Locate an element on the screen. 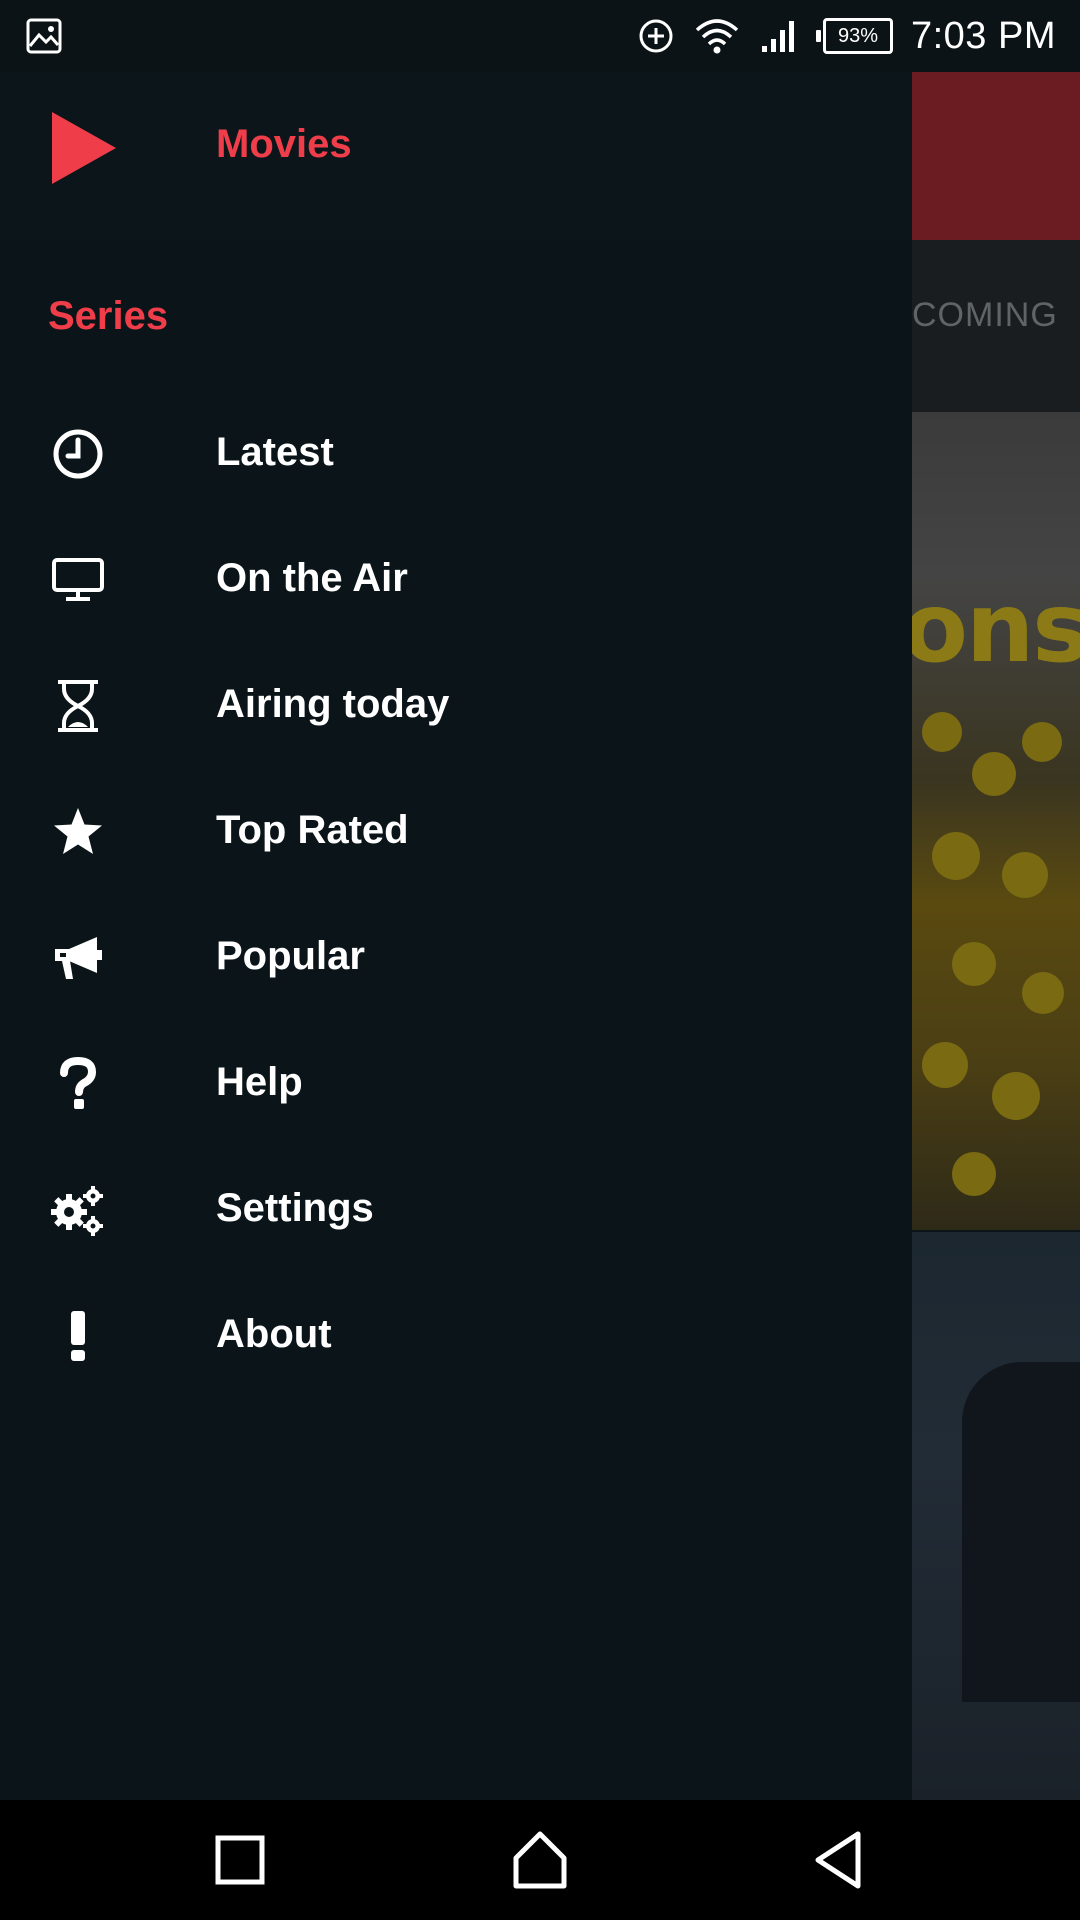 The height and width of the screenshot is (1920, 1080). megaphone-icon is located at coordinates (78, 958).